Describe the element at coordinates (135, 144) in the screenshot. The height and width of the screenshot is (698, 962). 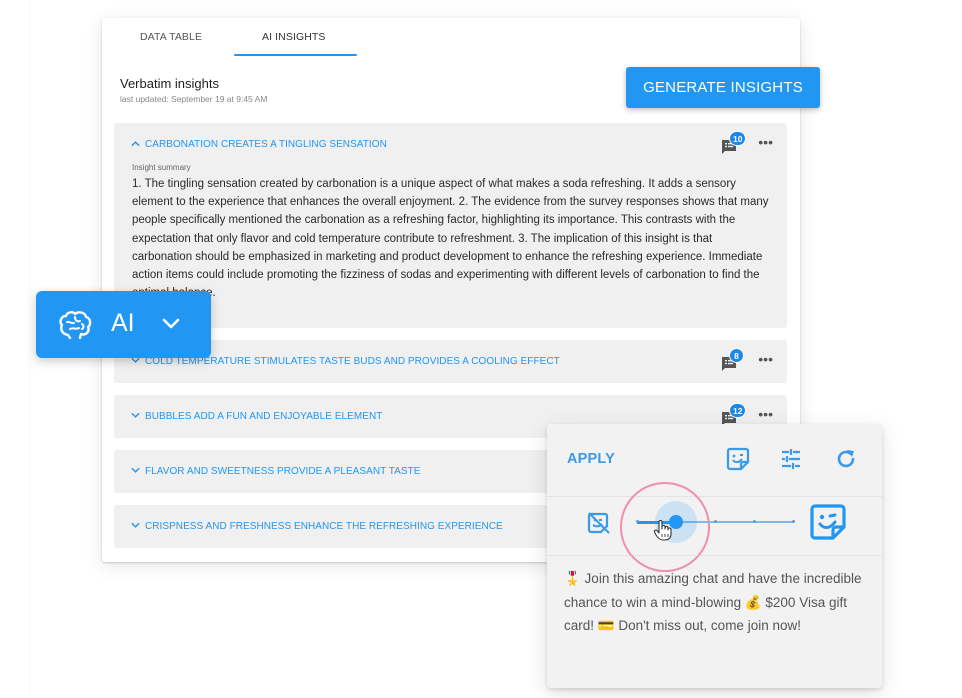
I see `chevron-up-icon` at that location.